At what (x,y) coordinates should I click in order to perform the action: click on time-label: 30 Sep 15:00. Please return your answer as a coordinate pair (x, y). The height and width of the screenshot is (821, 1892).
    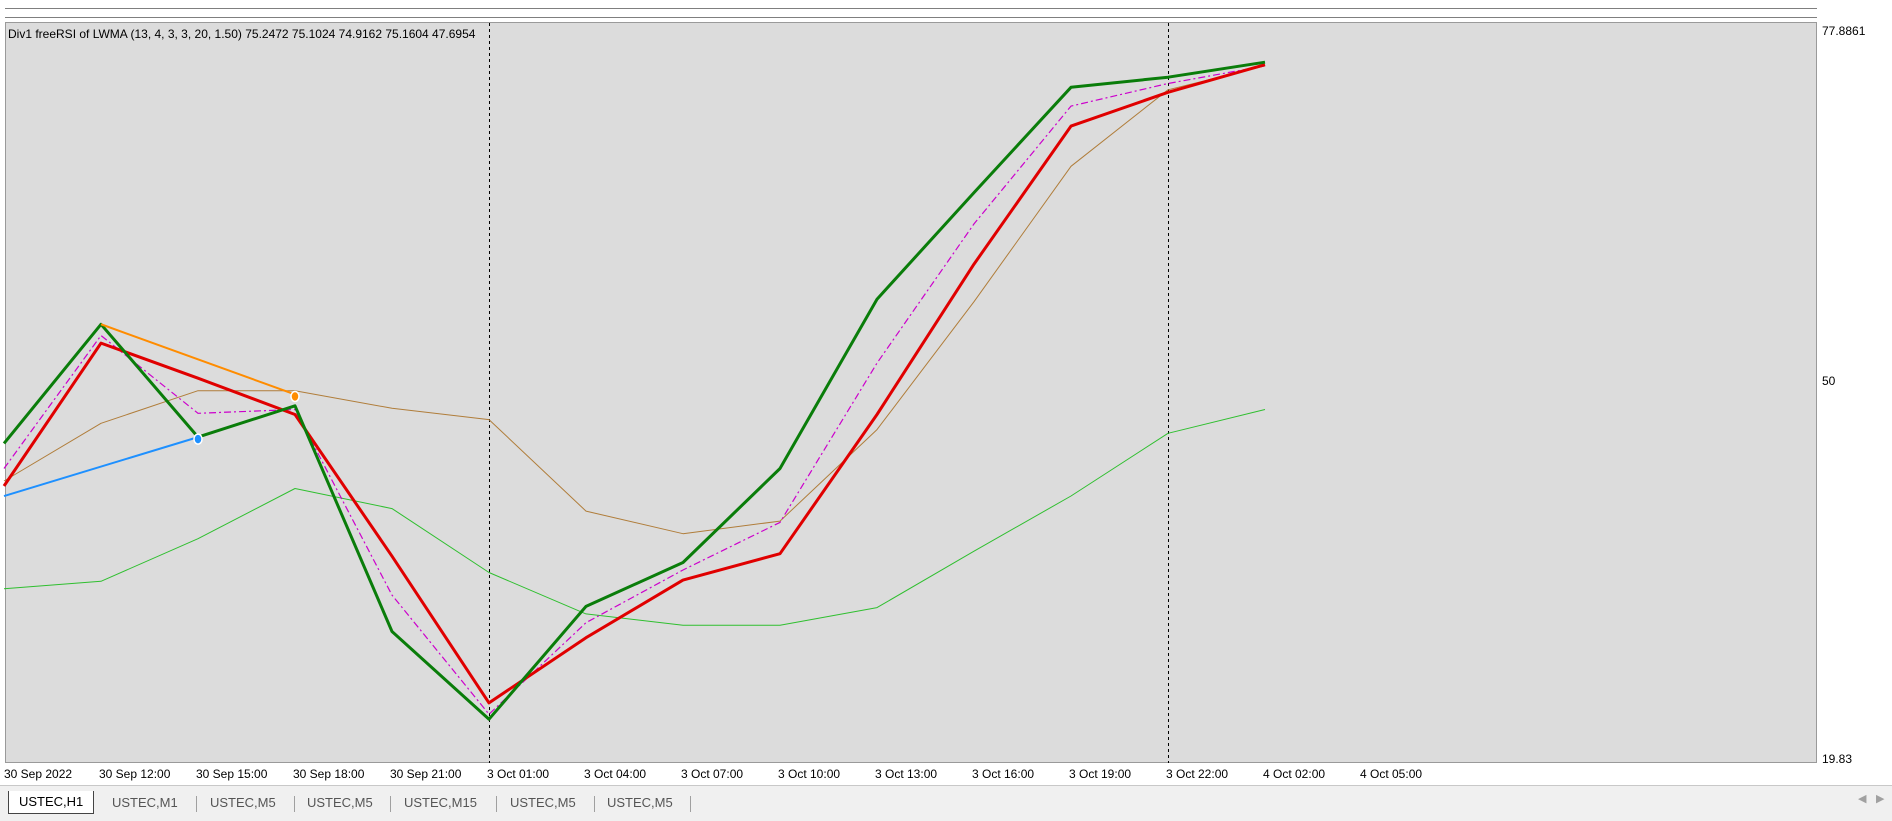
    Looking at the image, I should click on (232, 774).